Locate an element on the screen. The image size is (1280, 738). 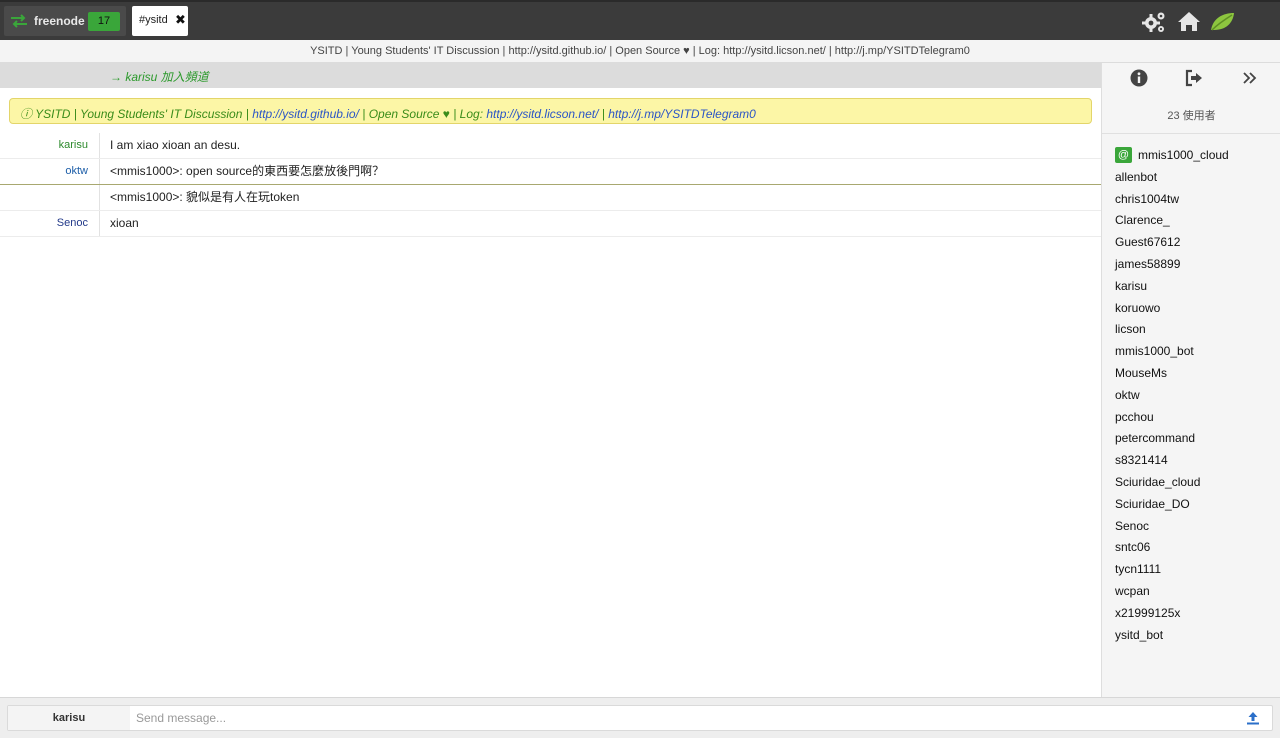
swap-arrows-icon is located at coordinates (19, 21).